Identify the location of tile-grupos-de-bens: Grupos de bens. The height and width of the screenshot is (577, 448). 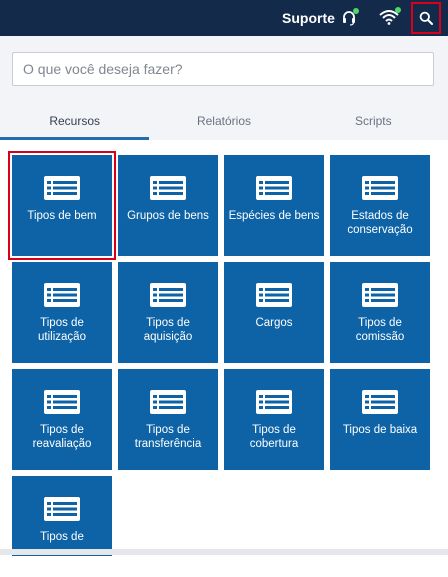
(168, 205).